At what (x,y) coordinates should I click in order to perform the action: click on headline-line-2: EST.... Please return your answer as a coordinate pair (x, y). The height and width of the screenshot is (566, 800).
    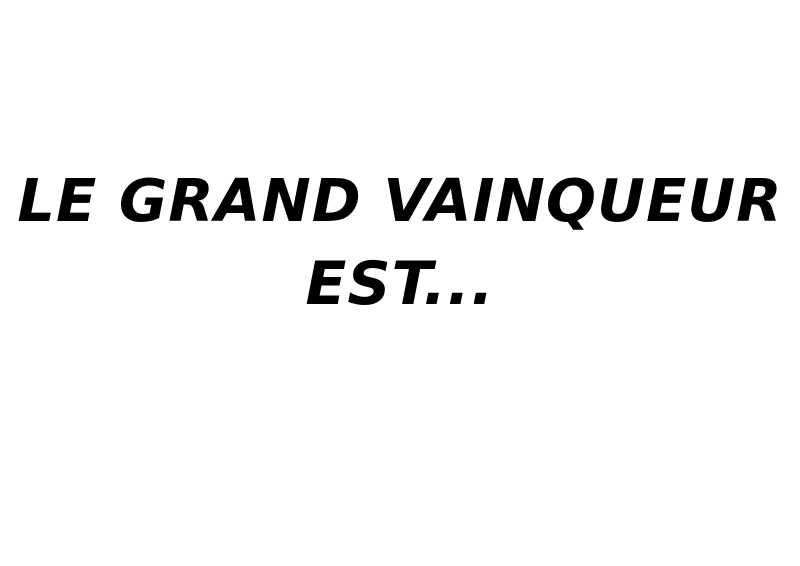
    Looking at the image, I should click on (400, 284).